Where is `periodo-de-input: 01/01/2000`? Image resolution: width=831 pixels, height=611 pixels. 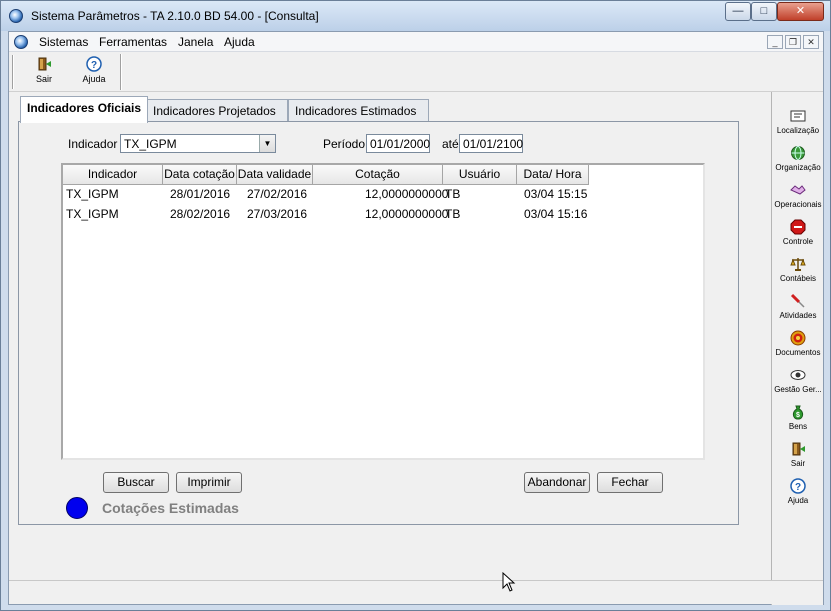 periodo-de-input: 01/01/2000 is located at coordinates (398, 143).